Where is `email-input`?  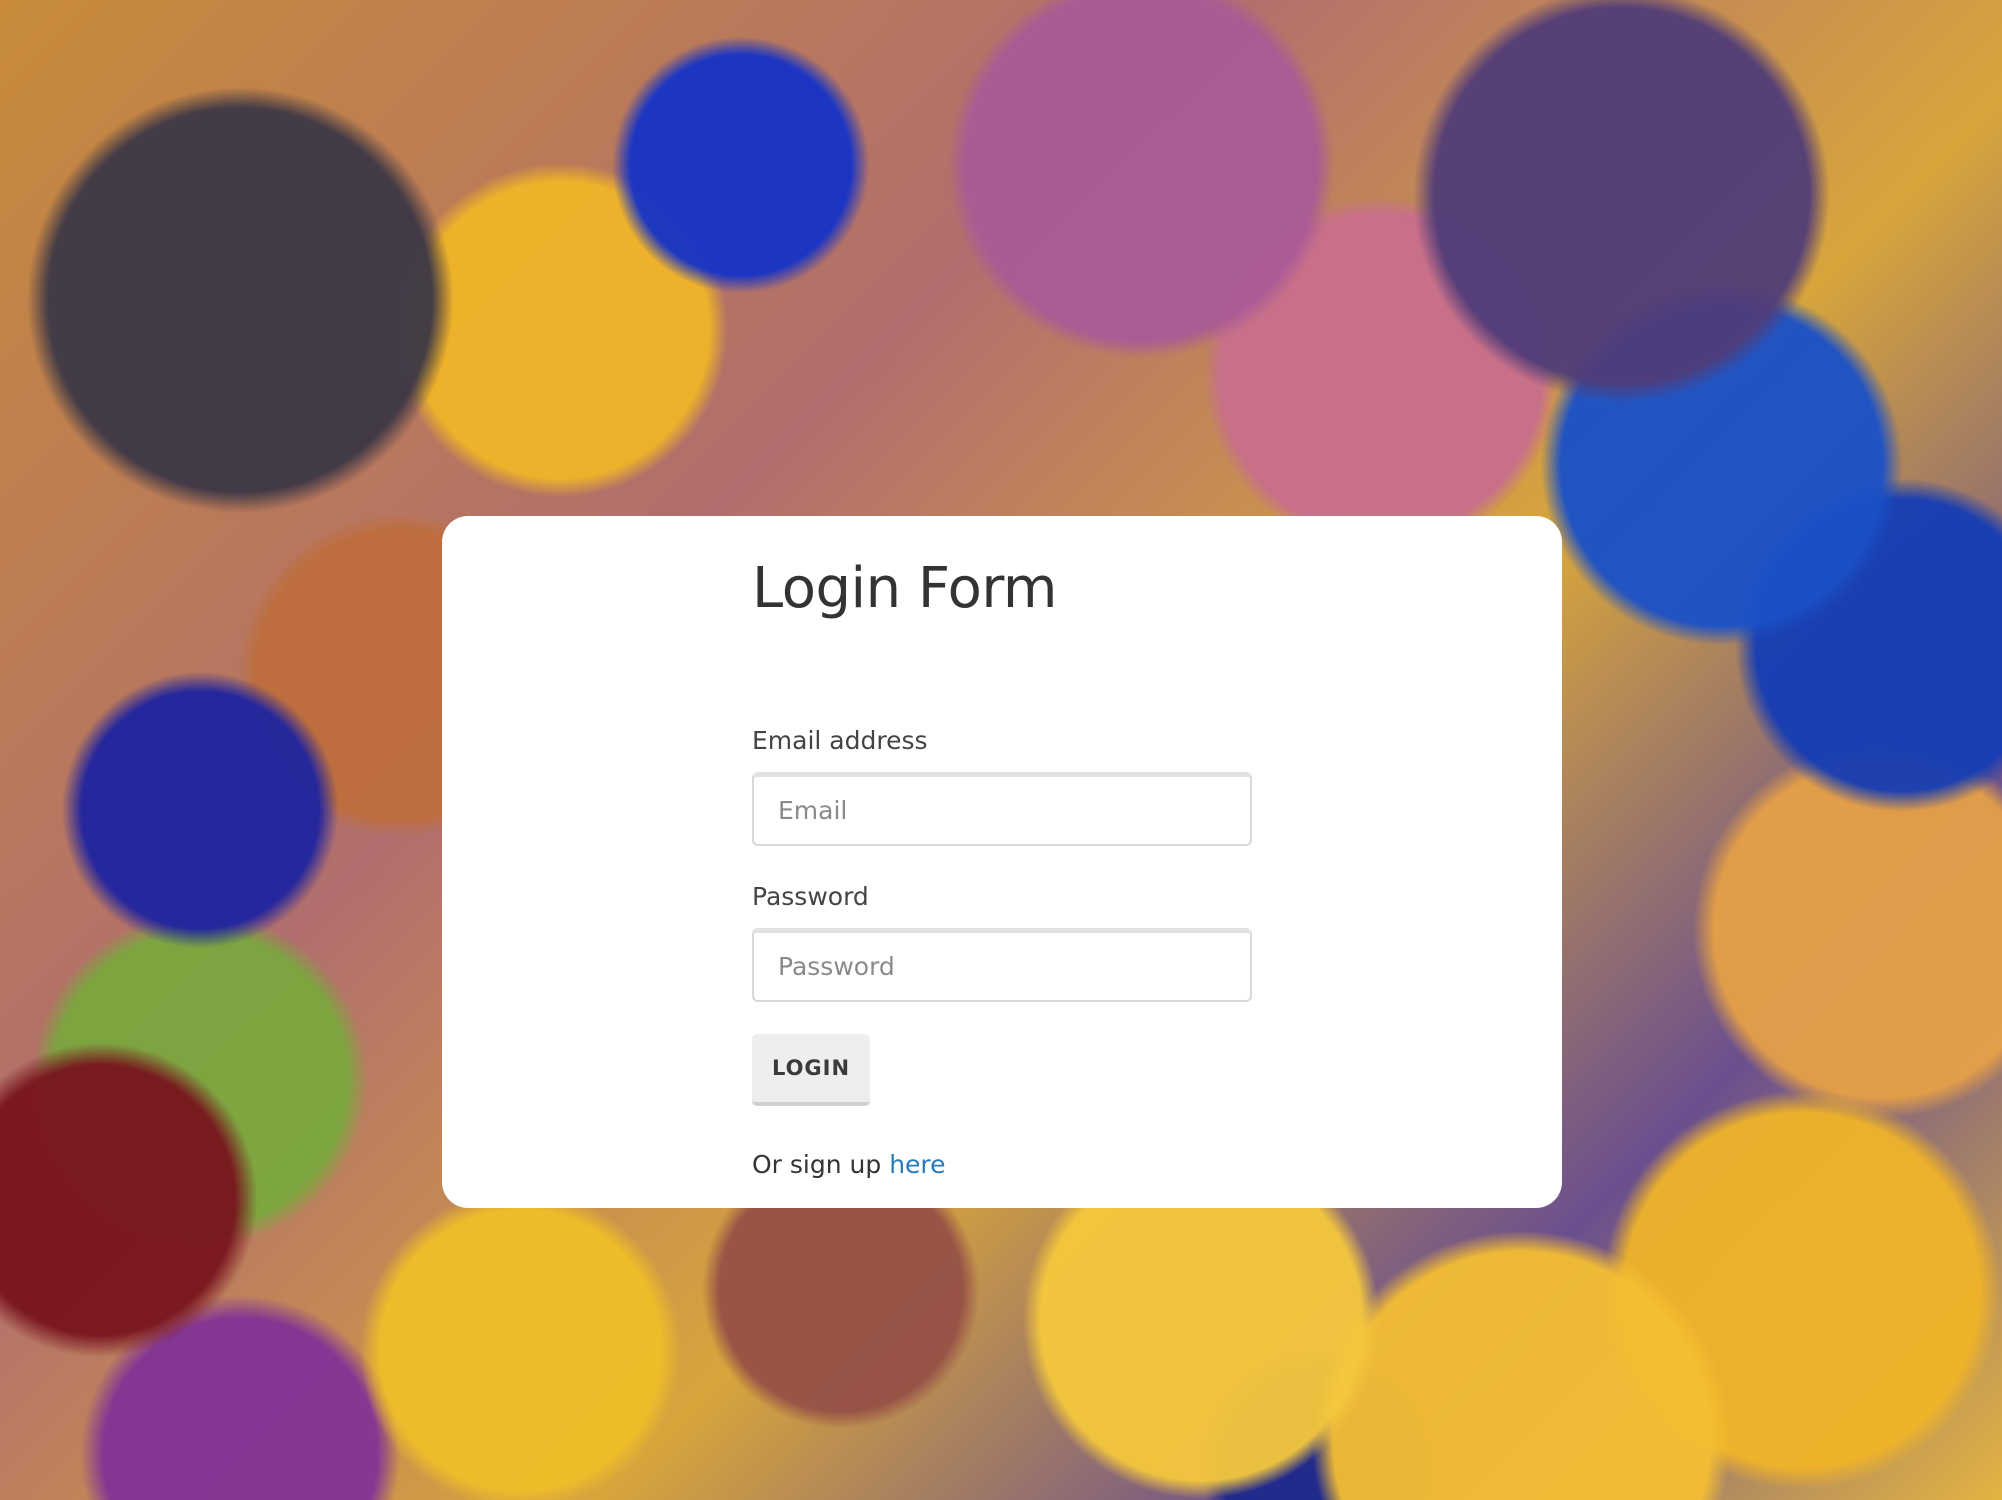
email-input is located at coordinates (1002, 809).